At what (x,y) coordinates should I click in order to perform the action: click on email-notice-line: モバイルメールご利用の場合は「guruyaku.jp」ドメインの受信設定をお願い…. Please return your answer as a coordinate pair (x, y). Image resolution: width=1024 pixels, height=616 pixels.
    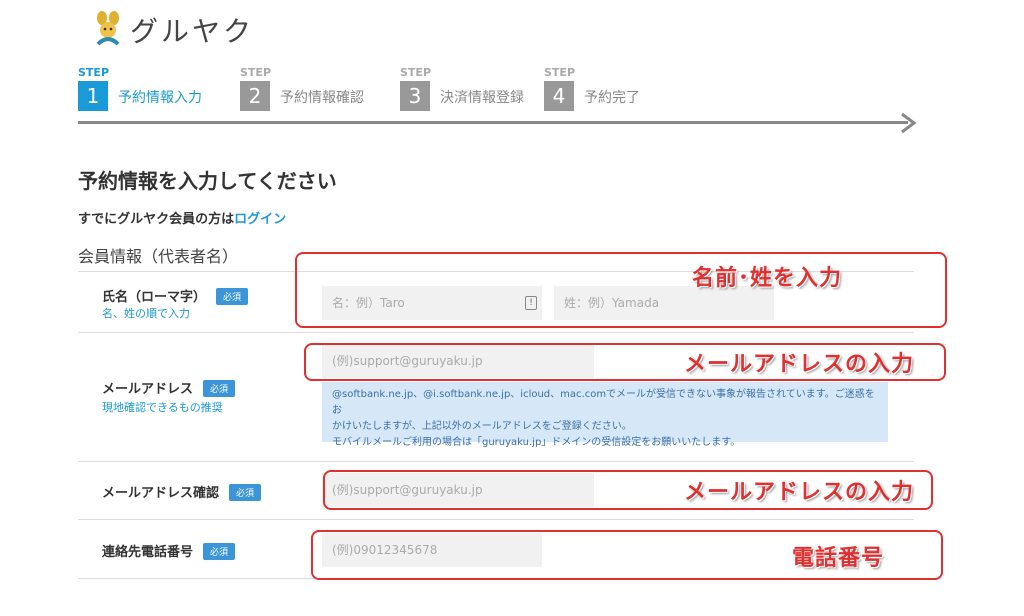
    Looking at the image, I should click on (536, 442).